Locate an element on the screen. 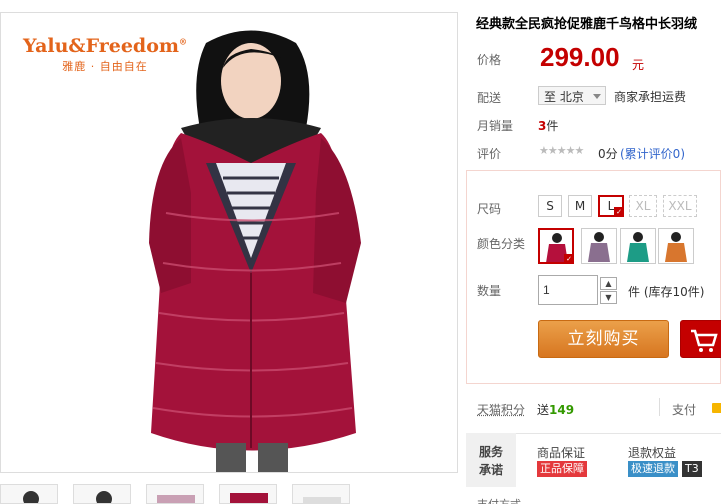  add-to-cart-button is located at coordinates (700, 339).